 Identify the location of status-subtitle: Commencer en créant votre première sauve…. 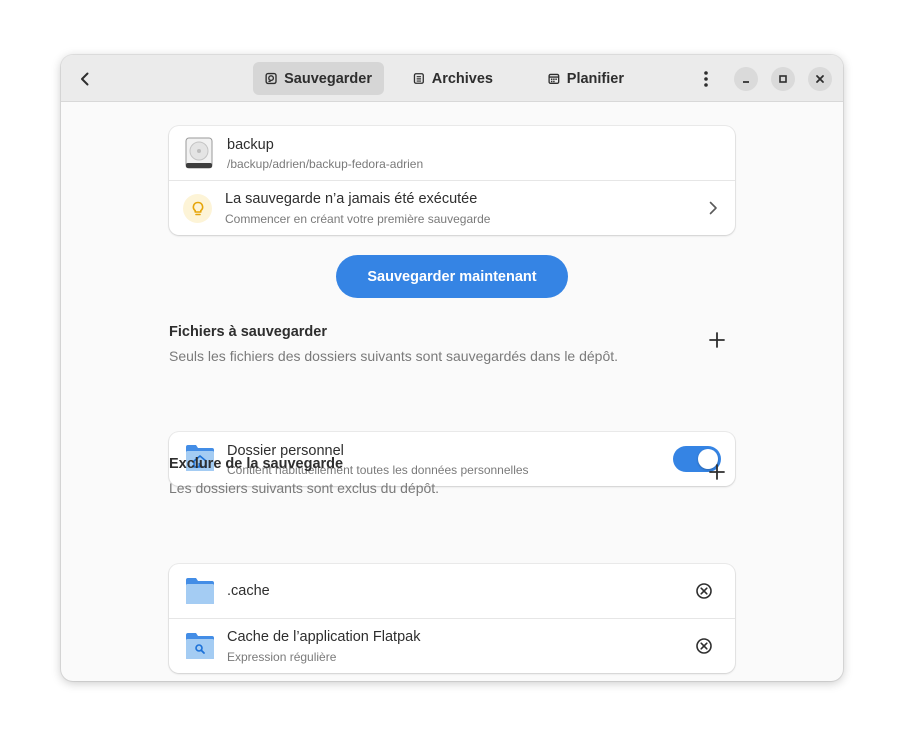
(358, 219).